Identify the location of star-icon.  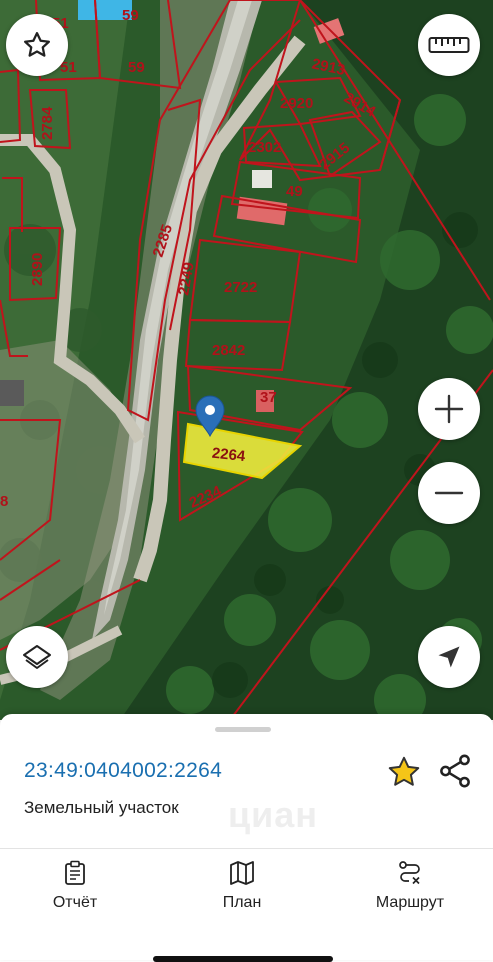
(37, 44).